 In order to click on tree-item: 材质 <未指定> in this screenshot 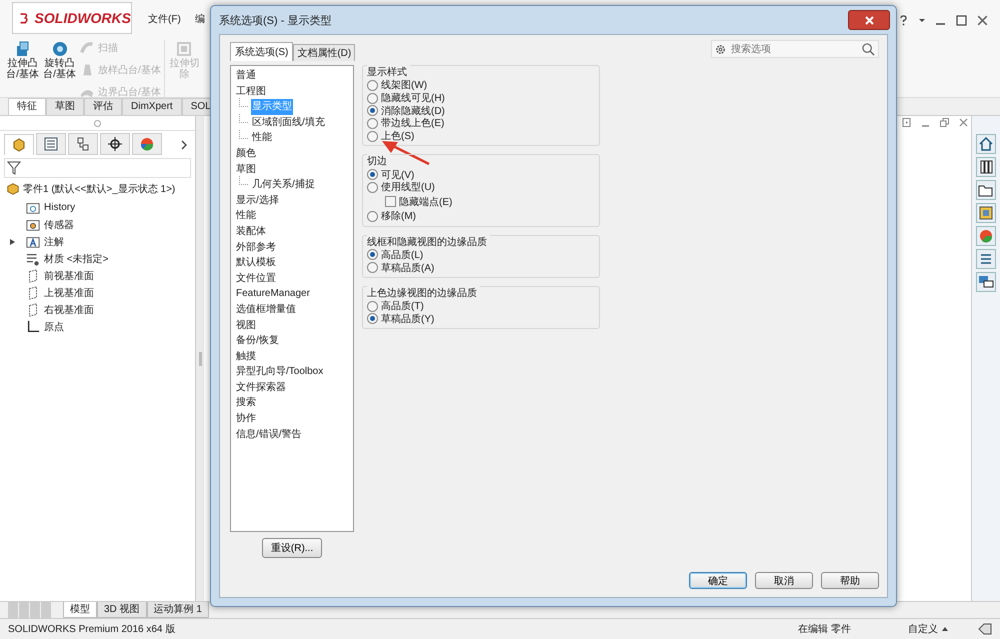, I will do `click(76, 259)`.